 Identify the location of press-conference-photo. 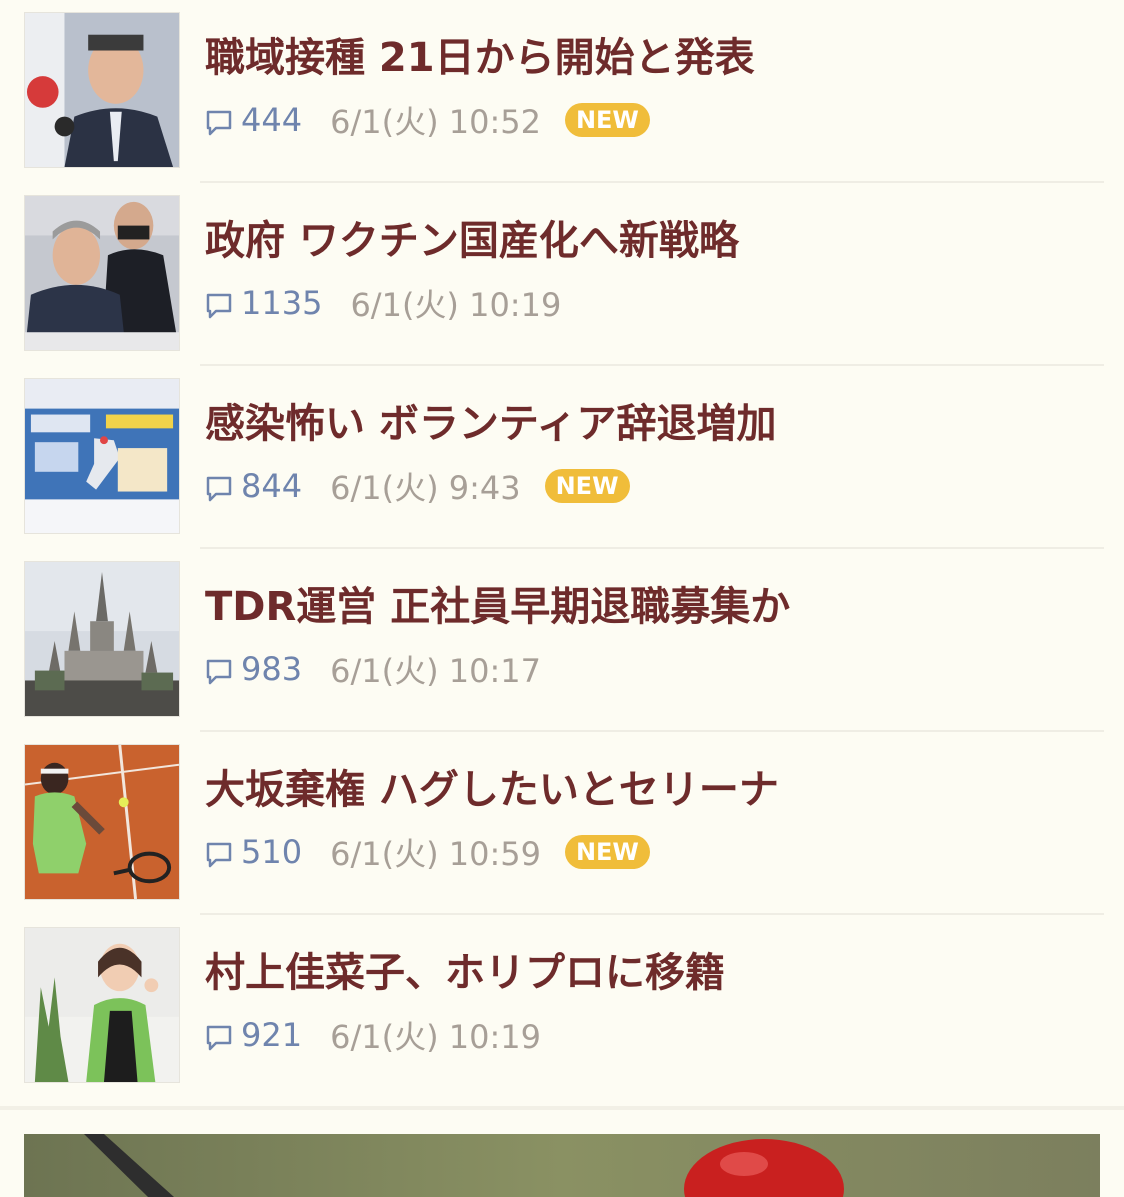
(102, 90).